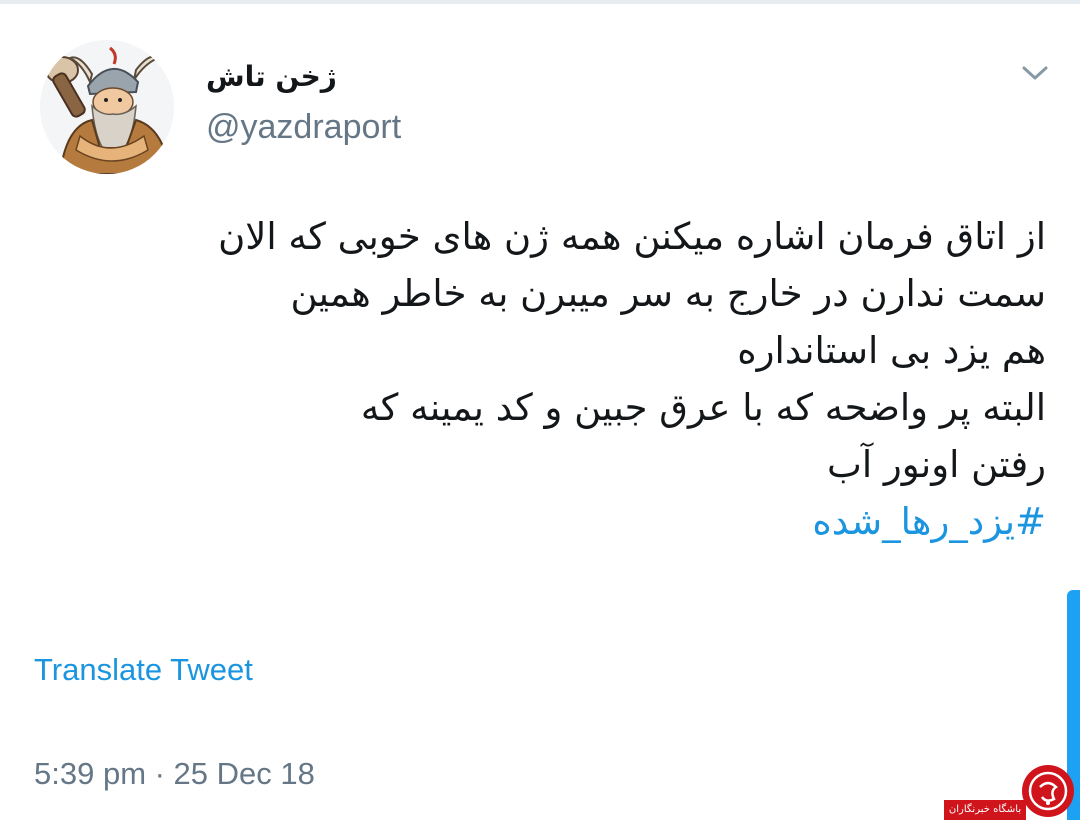  What do you see at coordinates (581, 521) in the screenshot?
I see `hashtag-link: #یزد_رها_شده` at bounding box center [581, 521].